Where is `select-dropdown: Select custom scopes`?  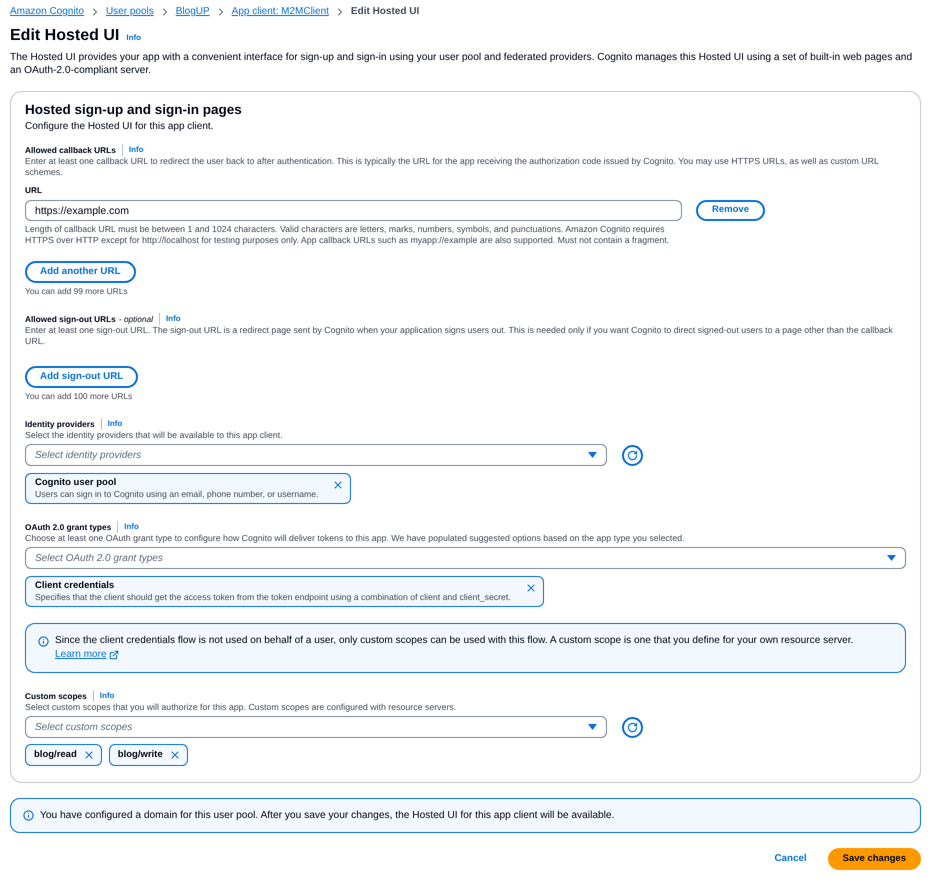 select-dropdown: Select custom scopes is located at coordinates (316, 727).